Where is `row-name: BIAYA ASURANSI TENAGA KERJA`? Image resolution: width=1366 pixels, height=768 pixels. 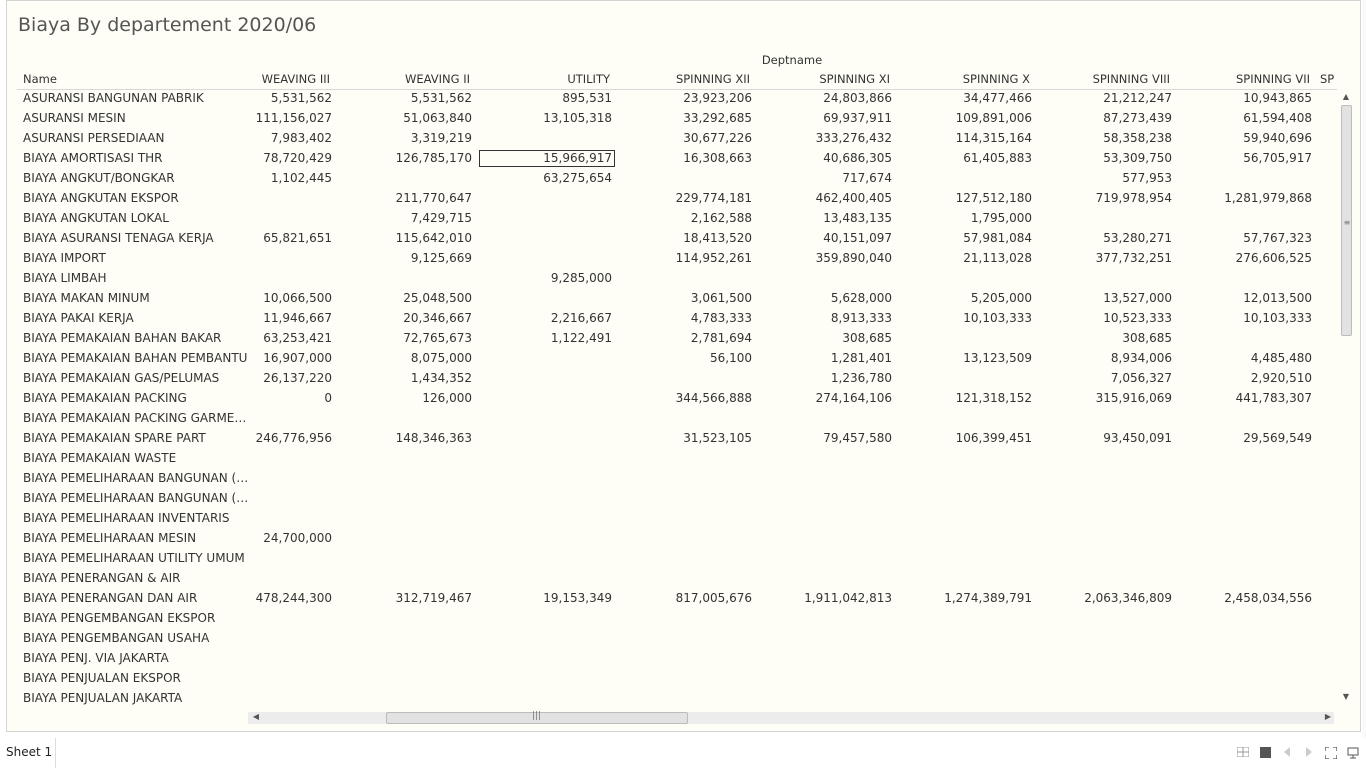
row-name: BIAYA ASURANSI TENAGA KERJA is located at coordinates (136, 238).